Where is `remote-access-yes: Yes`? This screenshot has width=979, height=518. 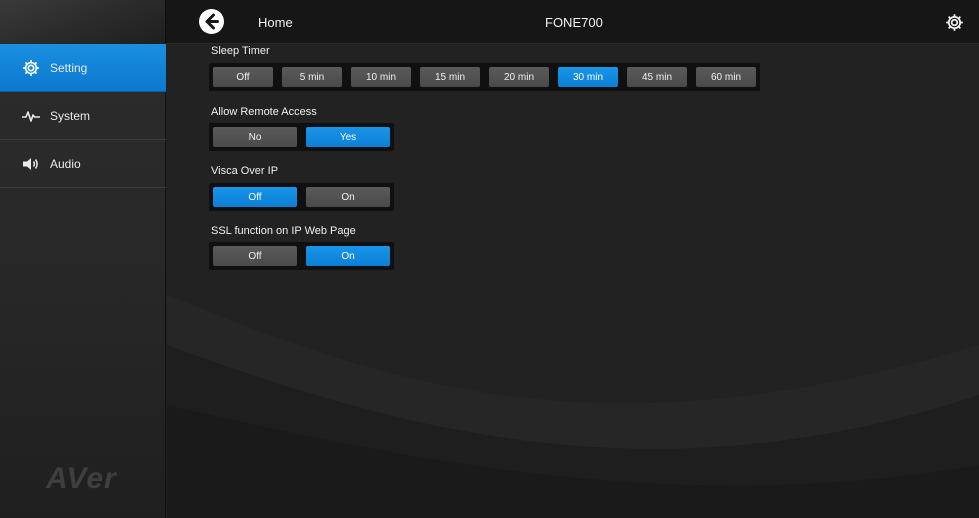 remote-access-yes: Yes is located at coordinates (348, 137).